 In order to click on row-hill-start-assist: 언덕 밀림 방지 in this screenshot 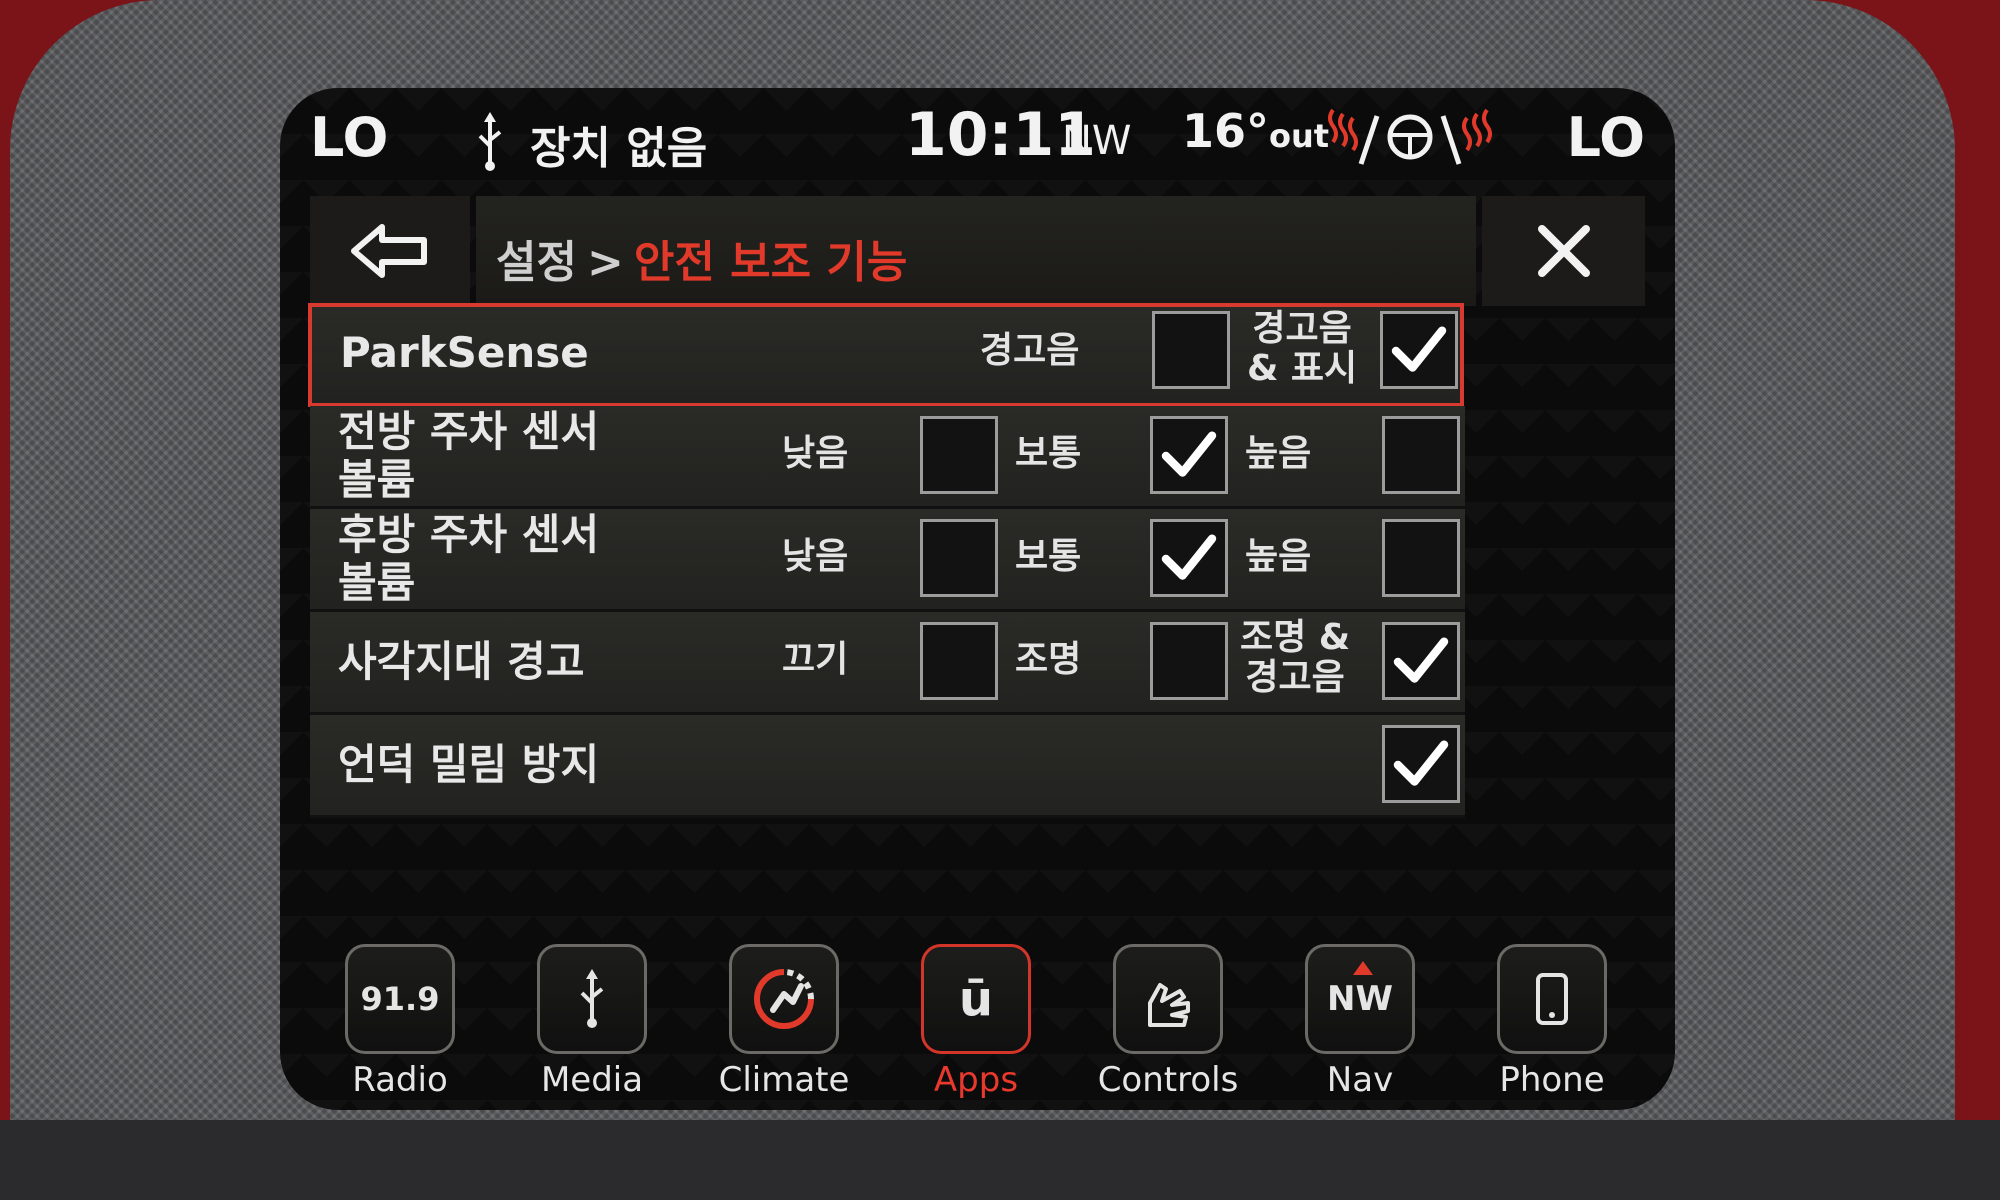, I will do `click(887, 766)`.